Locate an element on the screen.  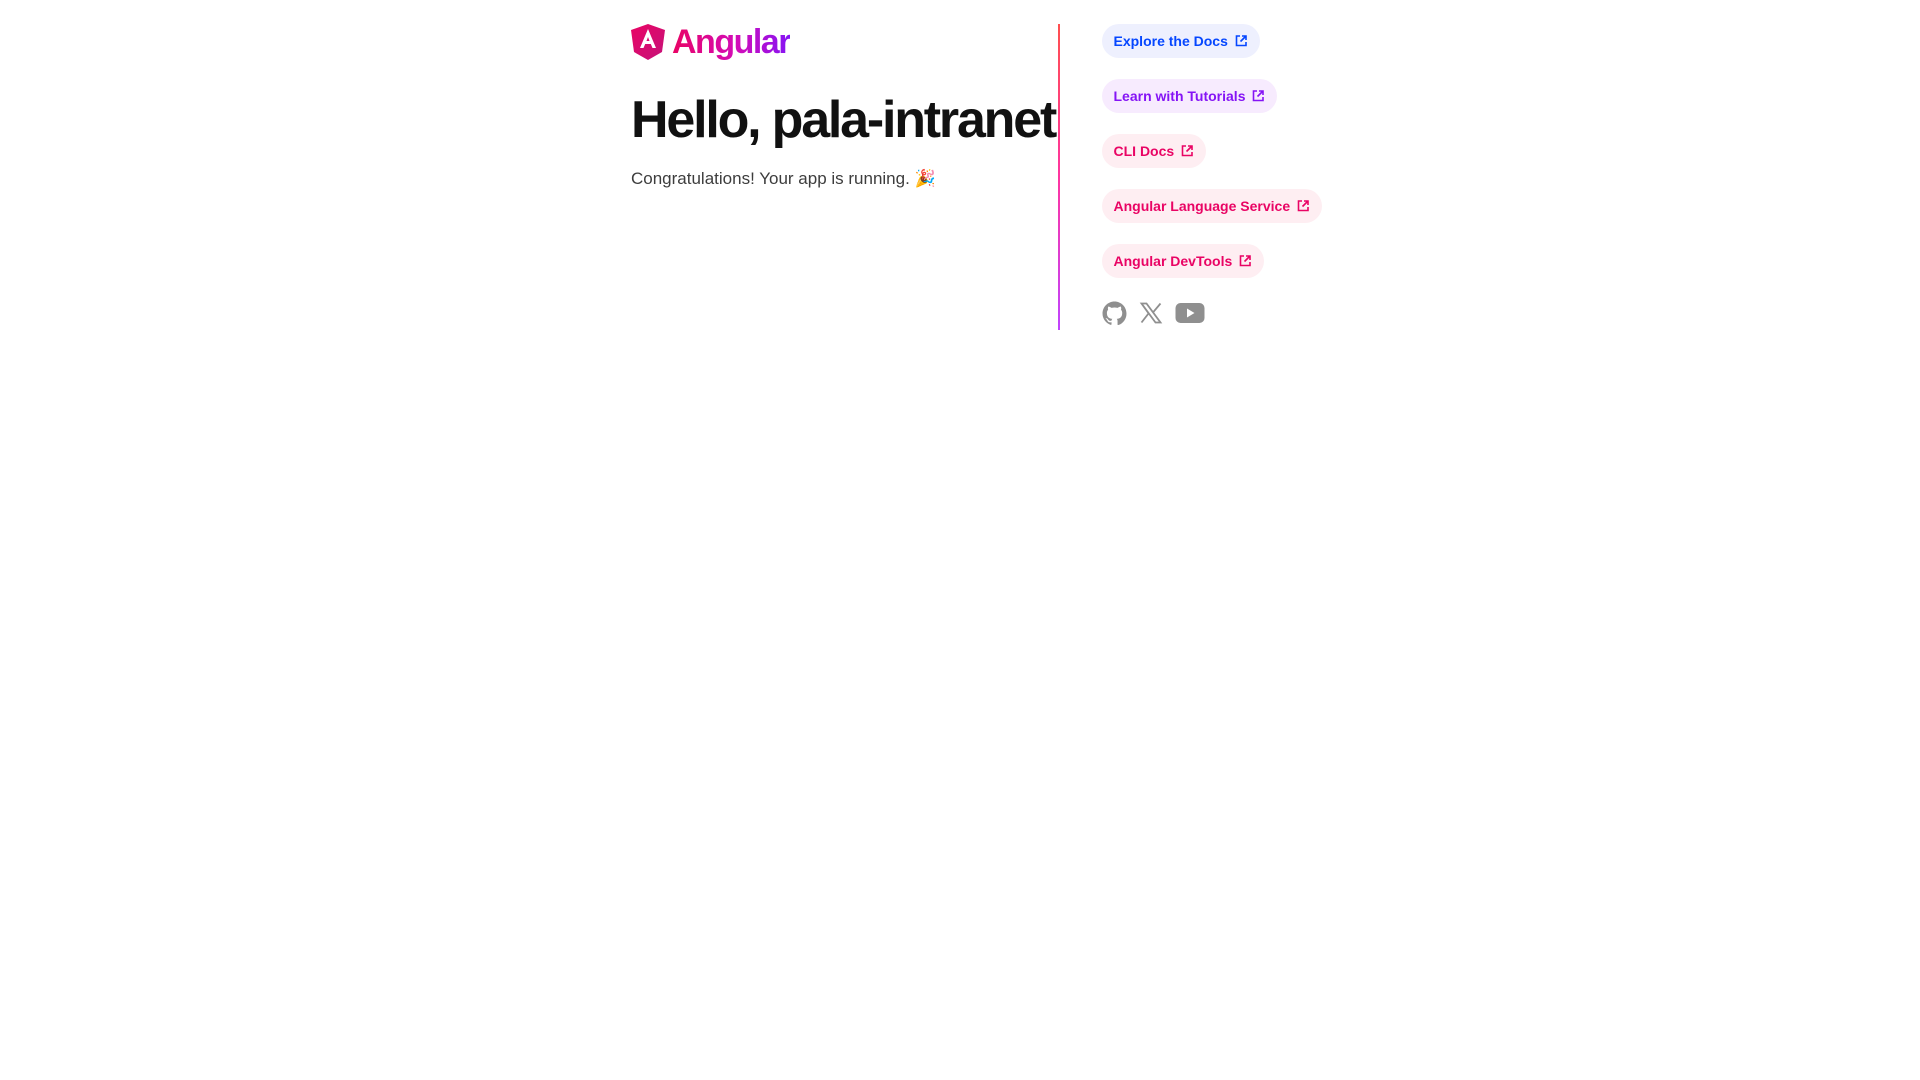
angular-logo: Angular is located at coordinates (844, 42).